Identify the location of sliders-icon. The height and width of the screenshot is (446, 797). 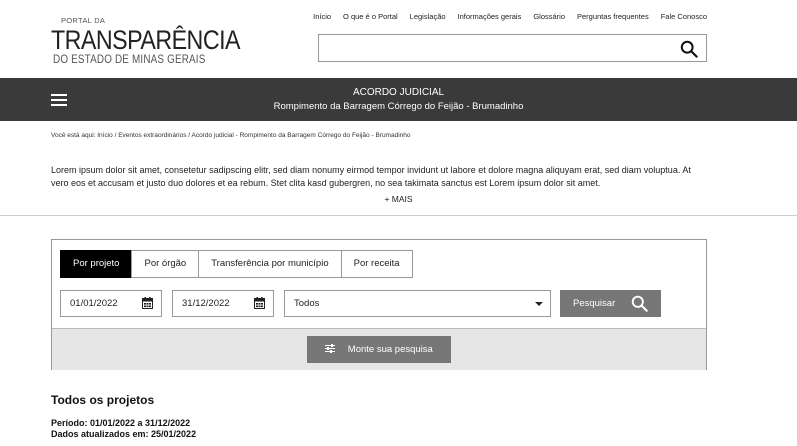
(330, 348).